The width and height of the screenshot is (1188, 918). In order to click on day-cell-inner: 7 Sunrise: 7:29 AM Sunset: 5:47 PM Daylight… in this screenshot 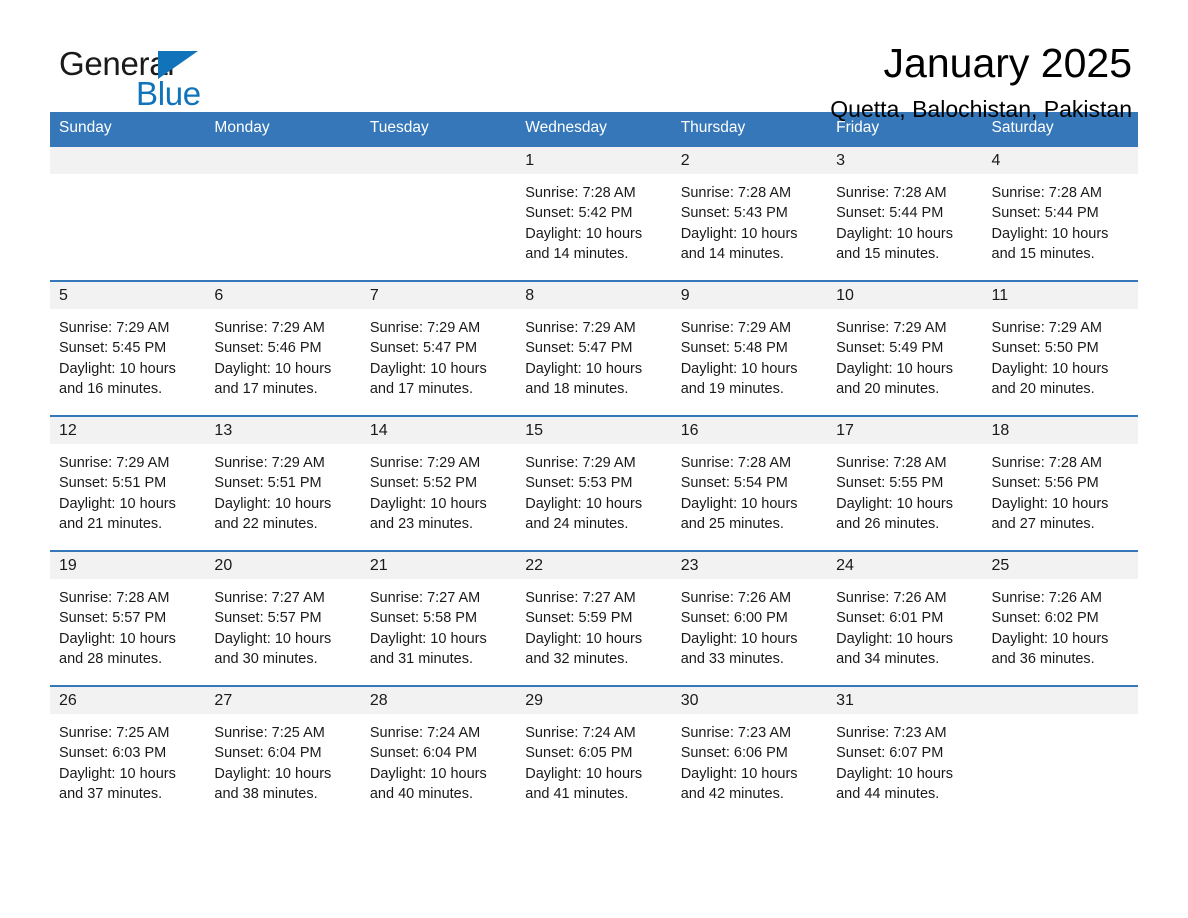, I will do `click(438, 348)`.